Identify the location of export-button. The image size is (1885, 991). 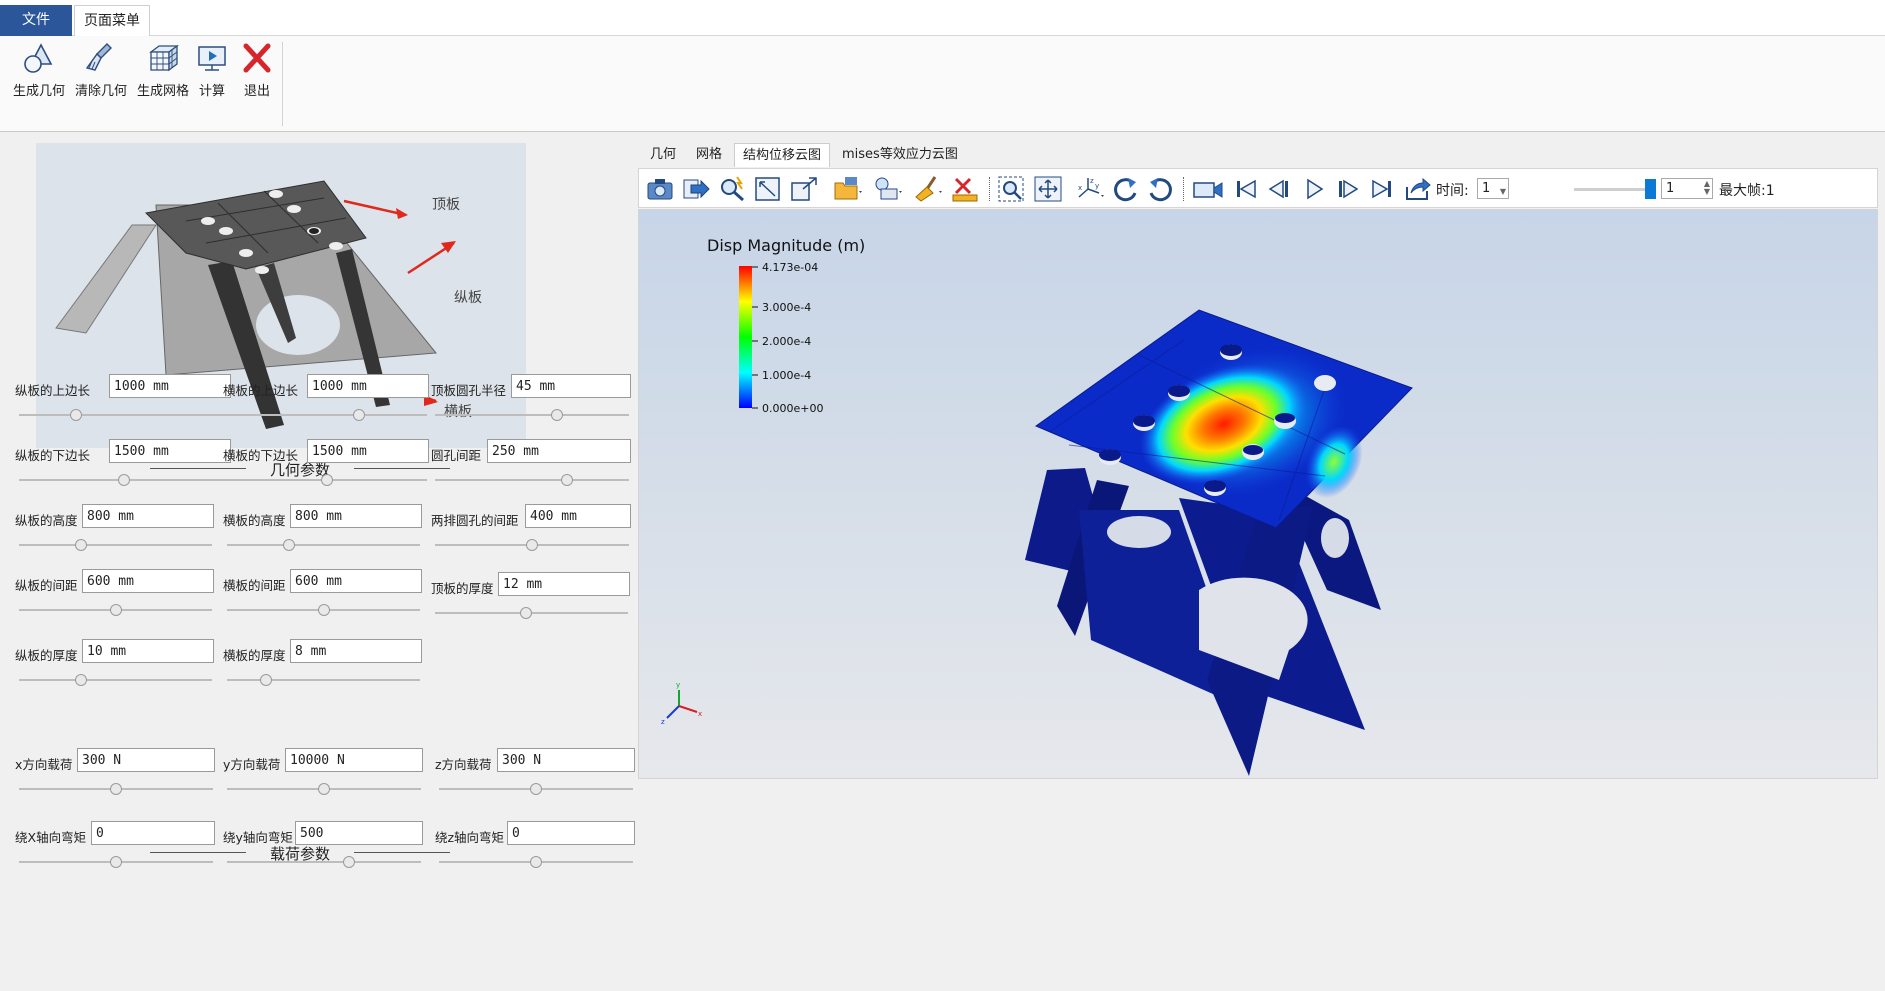
(696, 189).